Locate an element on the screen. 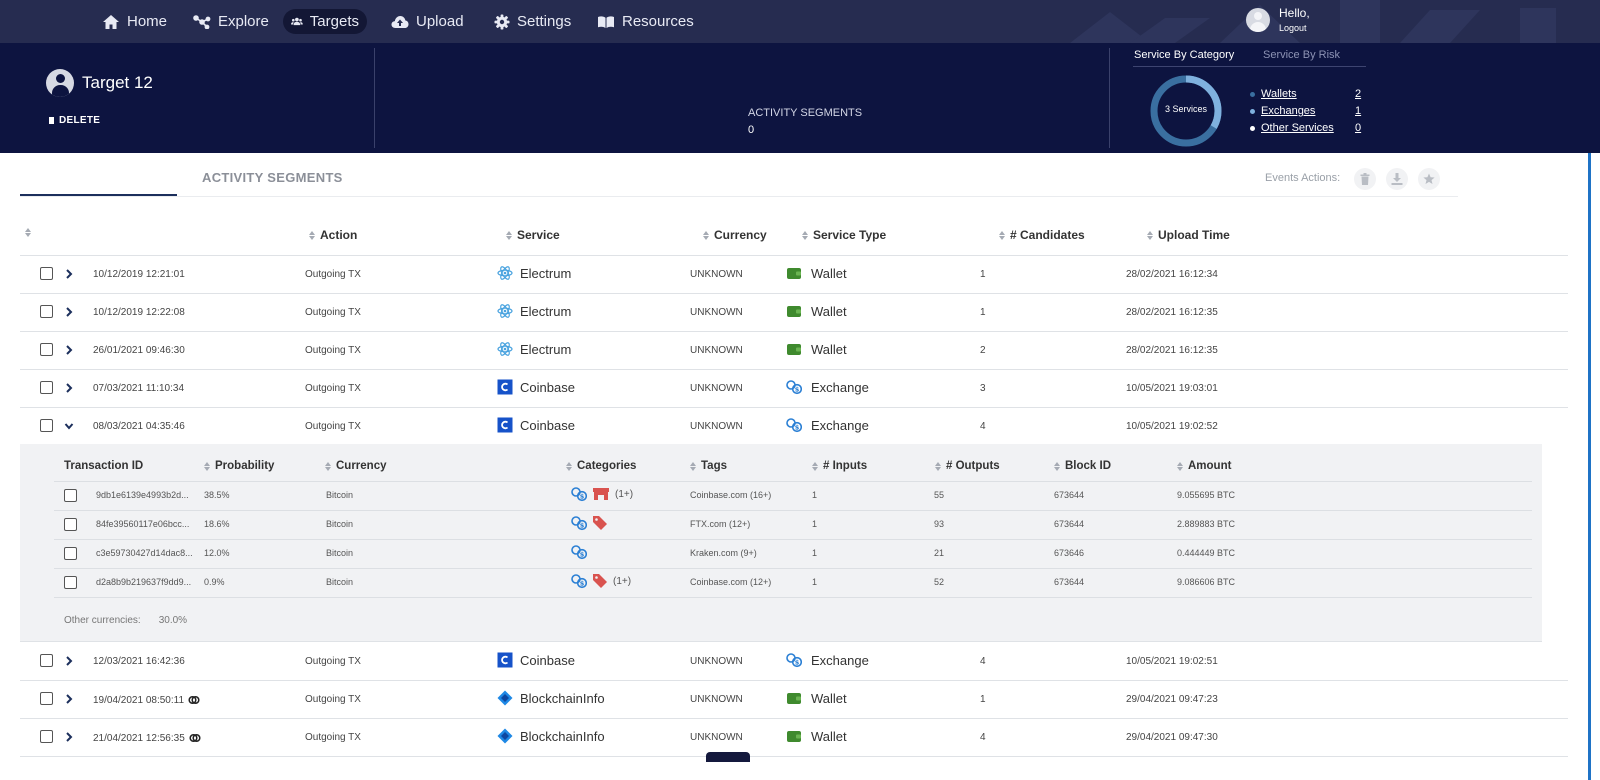  row-service-type-name: Exchange is located at coordinates (840, 387).